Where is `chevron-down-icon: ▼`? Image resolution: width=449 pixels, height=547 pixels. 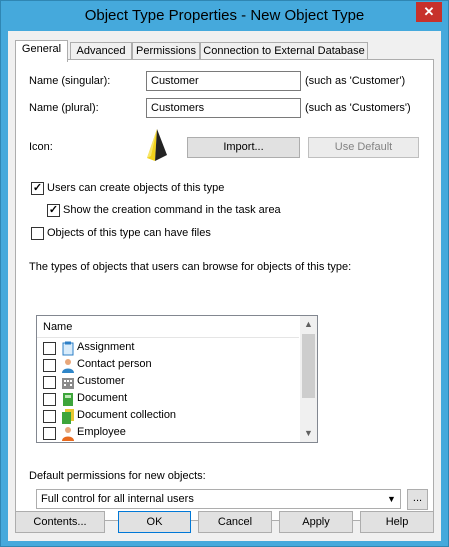
chevron-down-icon: ▼ is located at coordinates (391, 499).